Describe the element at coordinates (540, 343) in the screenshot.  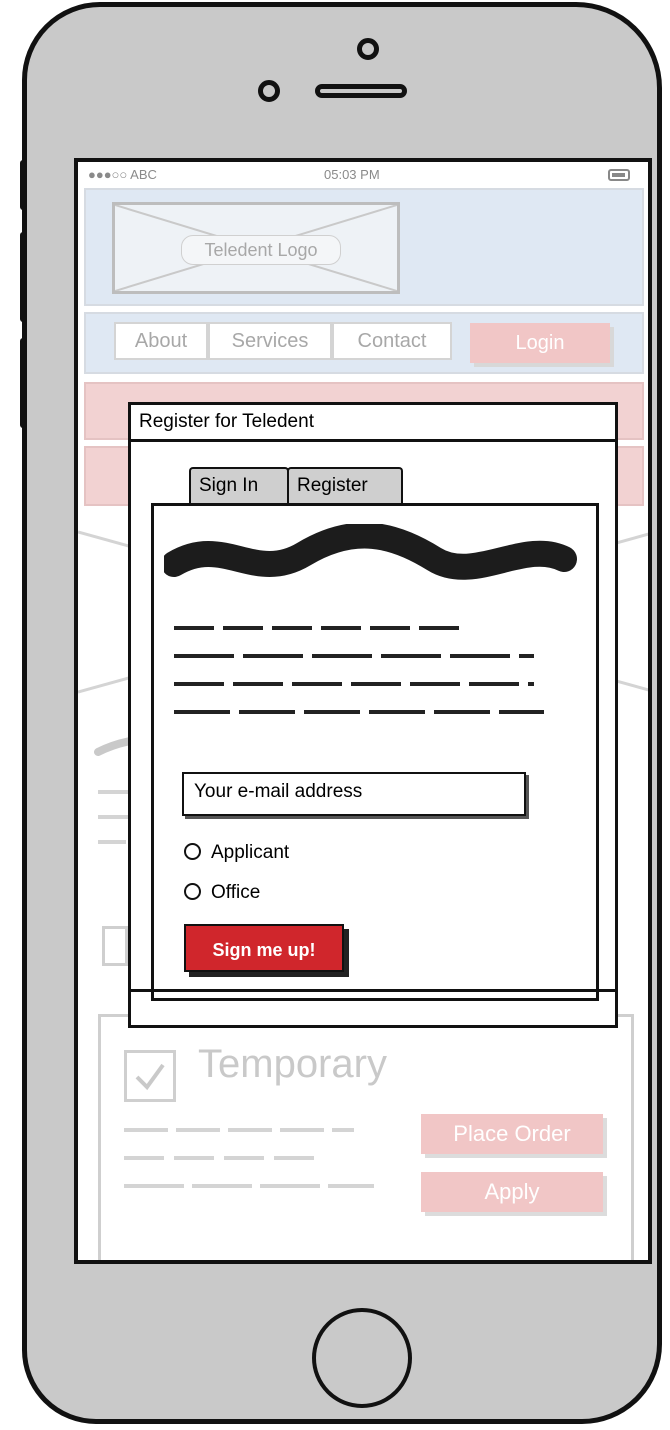
I see `login-button: Login` at that location.